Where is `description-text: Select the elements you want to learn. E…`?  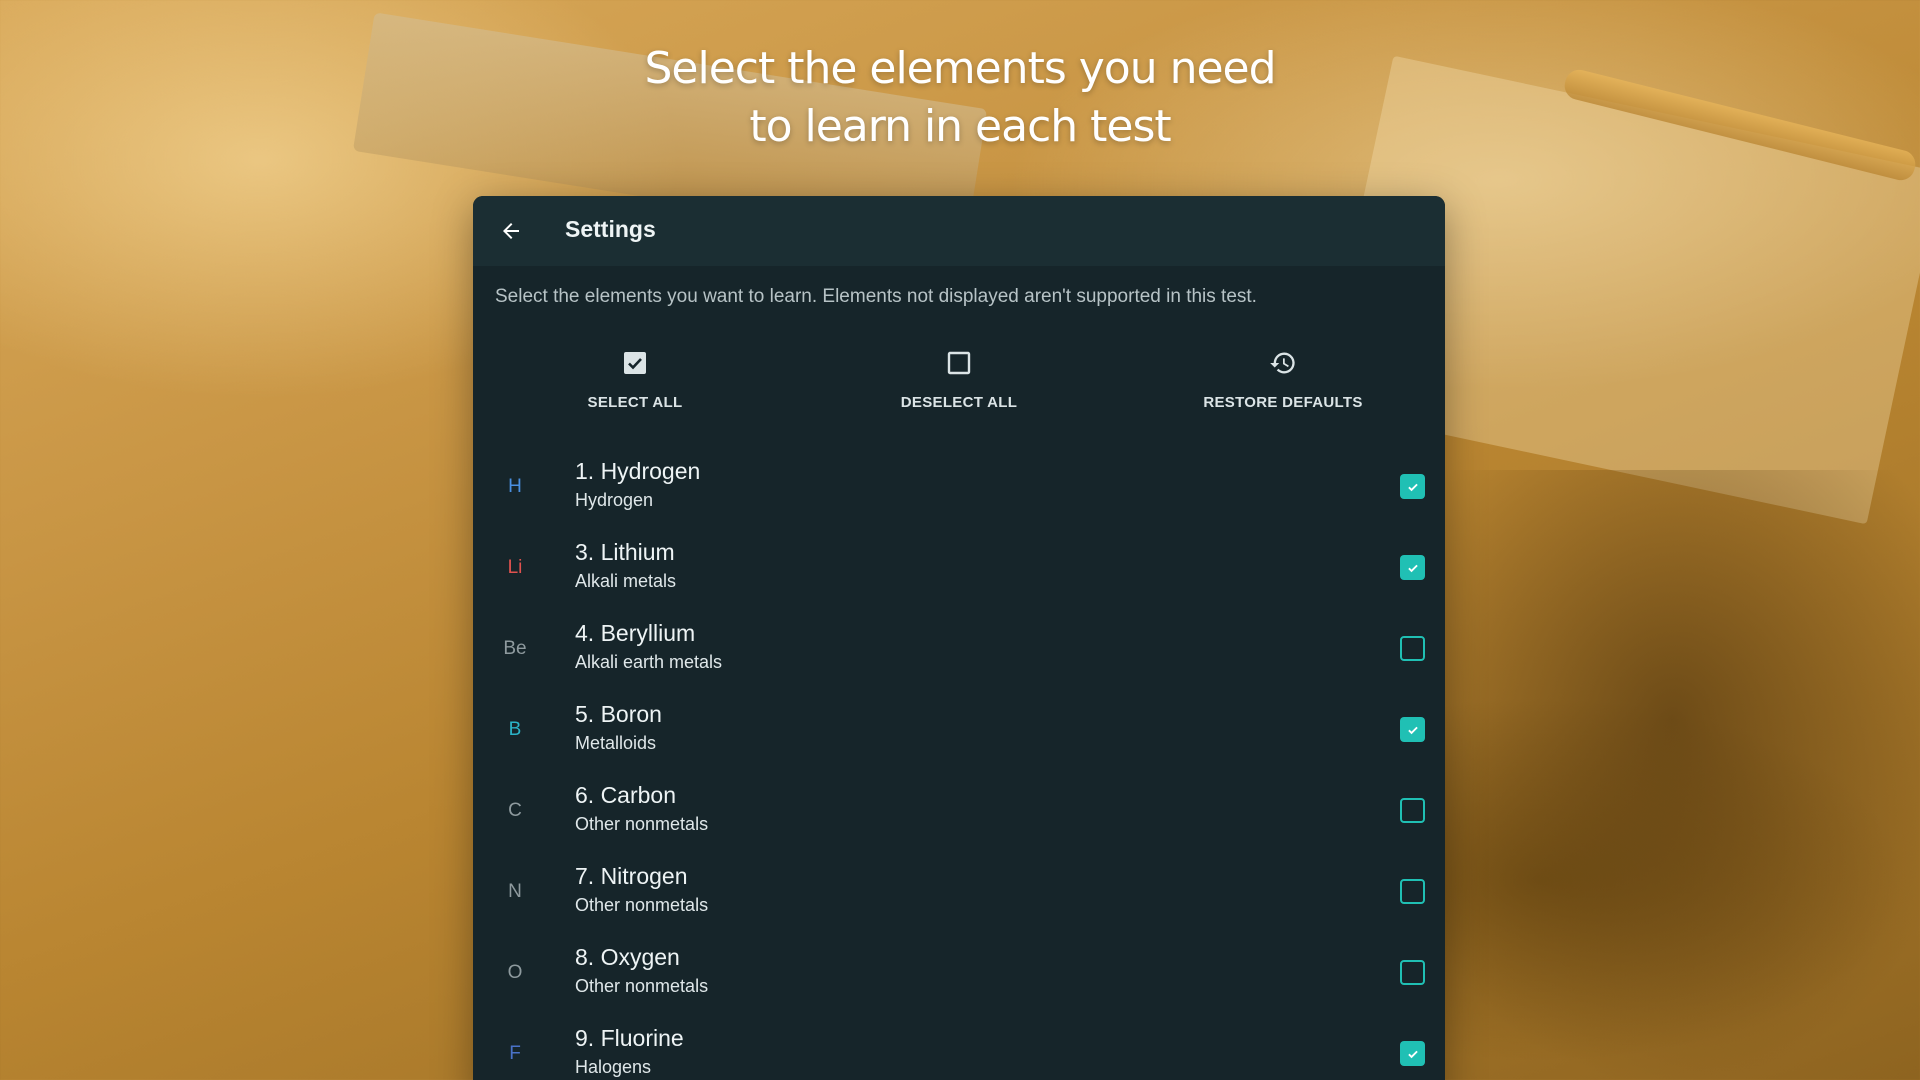
description-text: Select the elements you want to learn. E… is located at coordinates (876, 296).